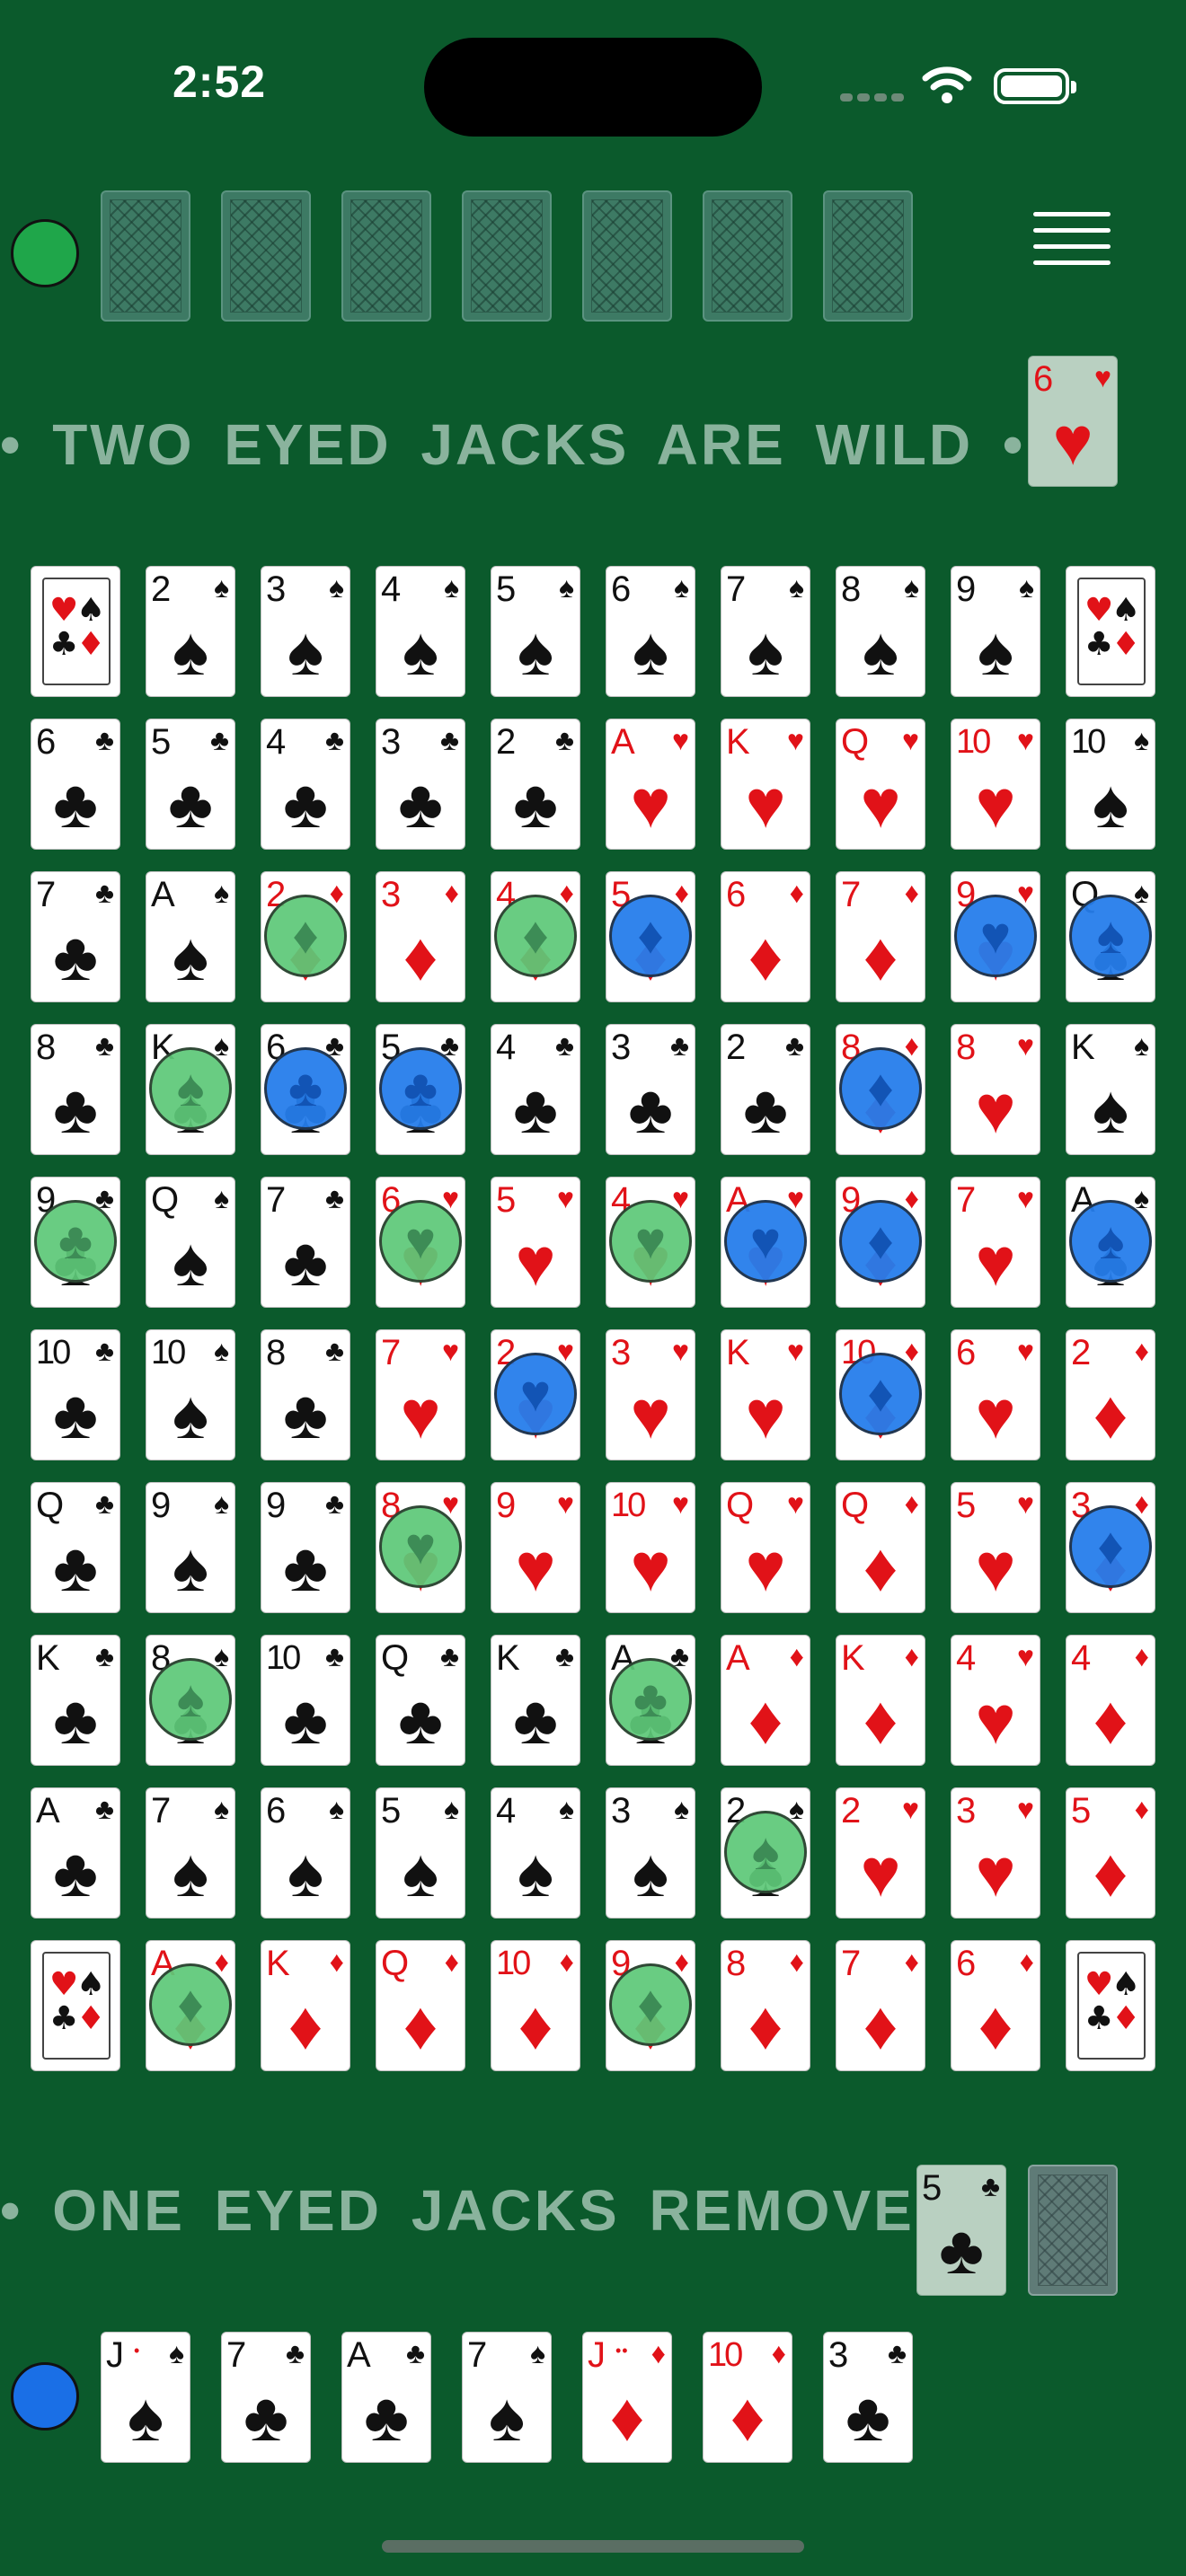 The width and height of the screenshot is (1186, 2576). What do you see at coordinates (995, 1700) in the screenshot?
I see `board-card: 4♥♥` at bounding box center [995, 1700].